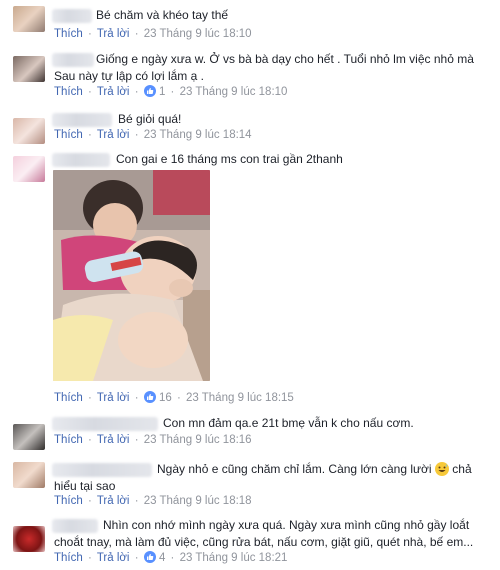  I want to click on comment-actions: Thích · Trả lời · 23 Tháng 9 lúc 18:18, so click(153, 501).